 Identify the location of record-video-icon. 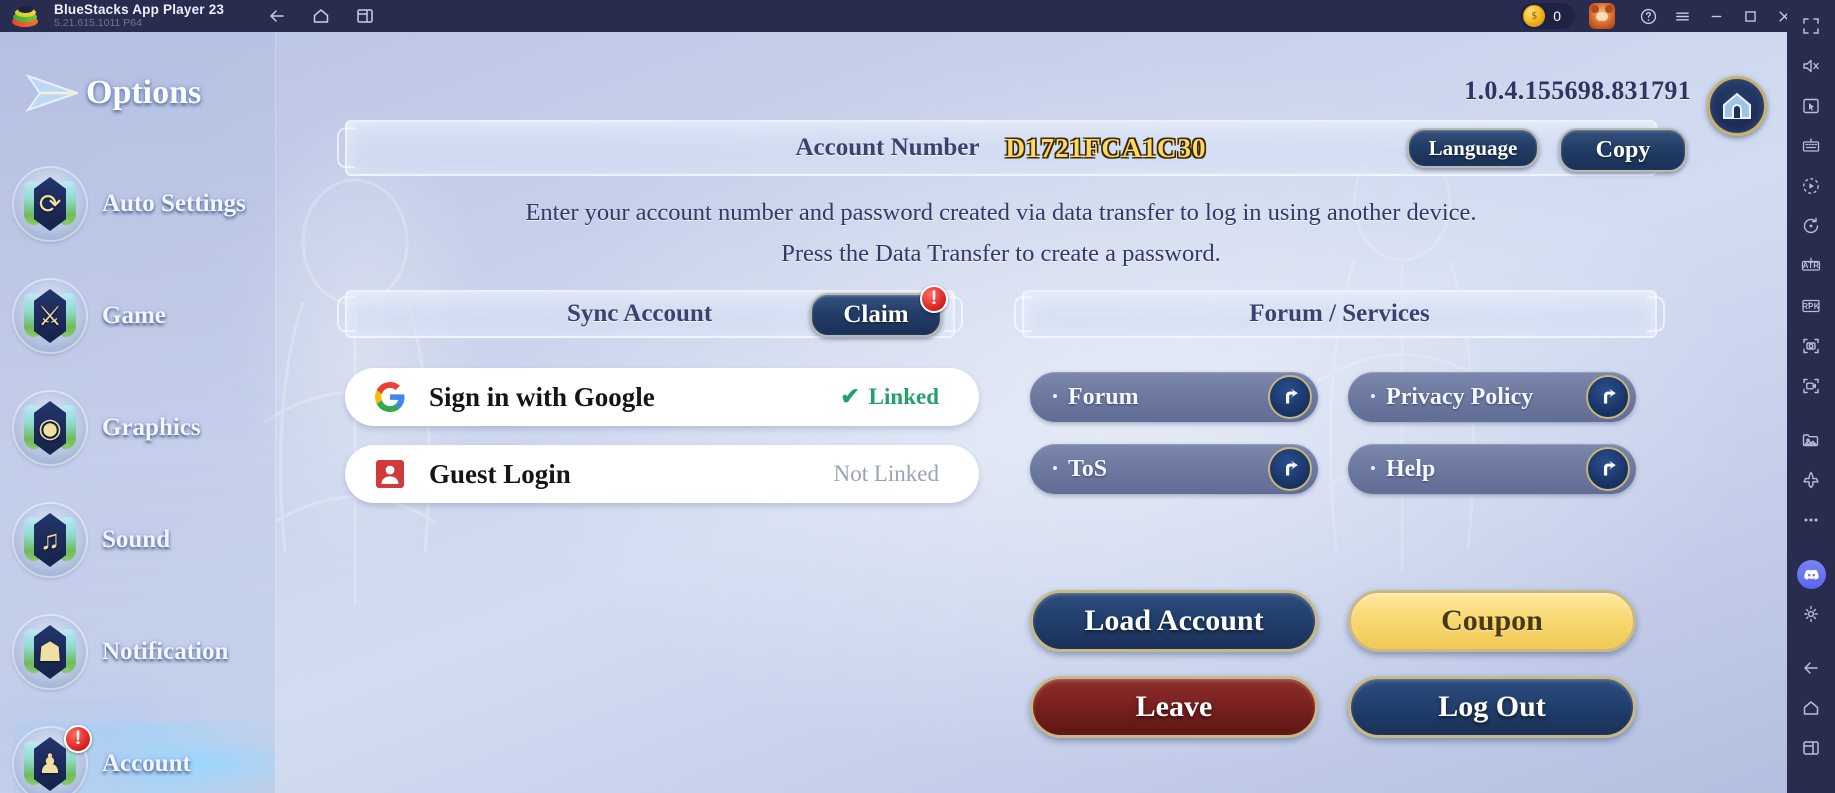
(1811, 386).